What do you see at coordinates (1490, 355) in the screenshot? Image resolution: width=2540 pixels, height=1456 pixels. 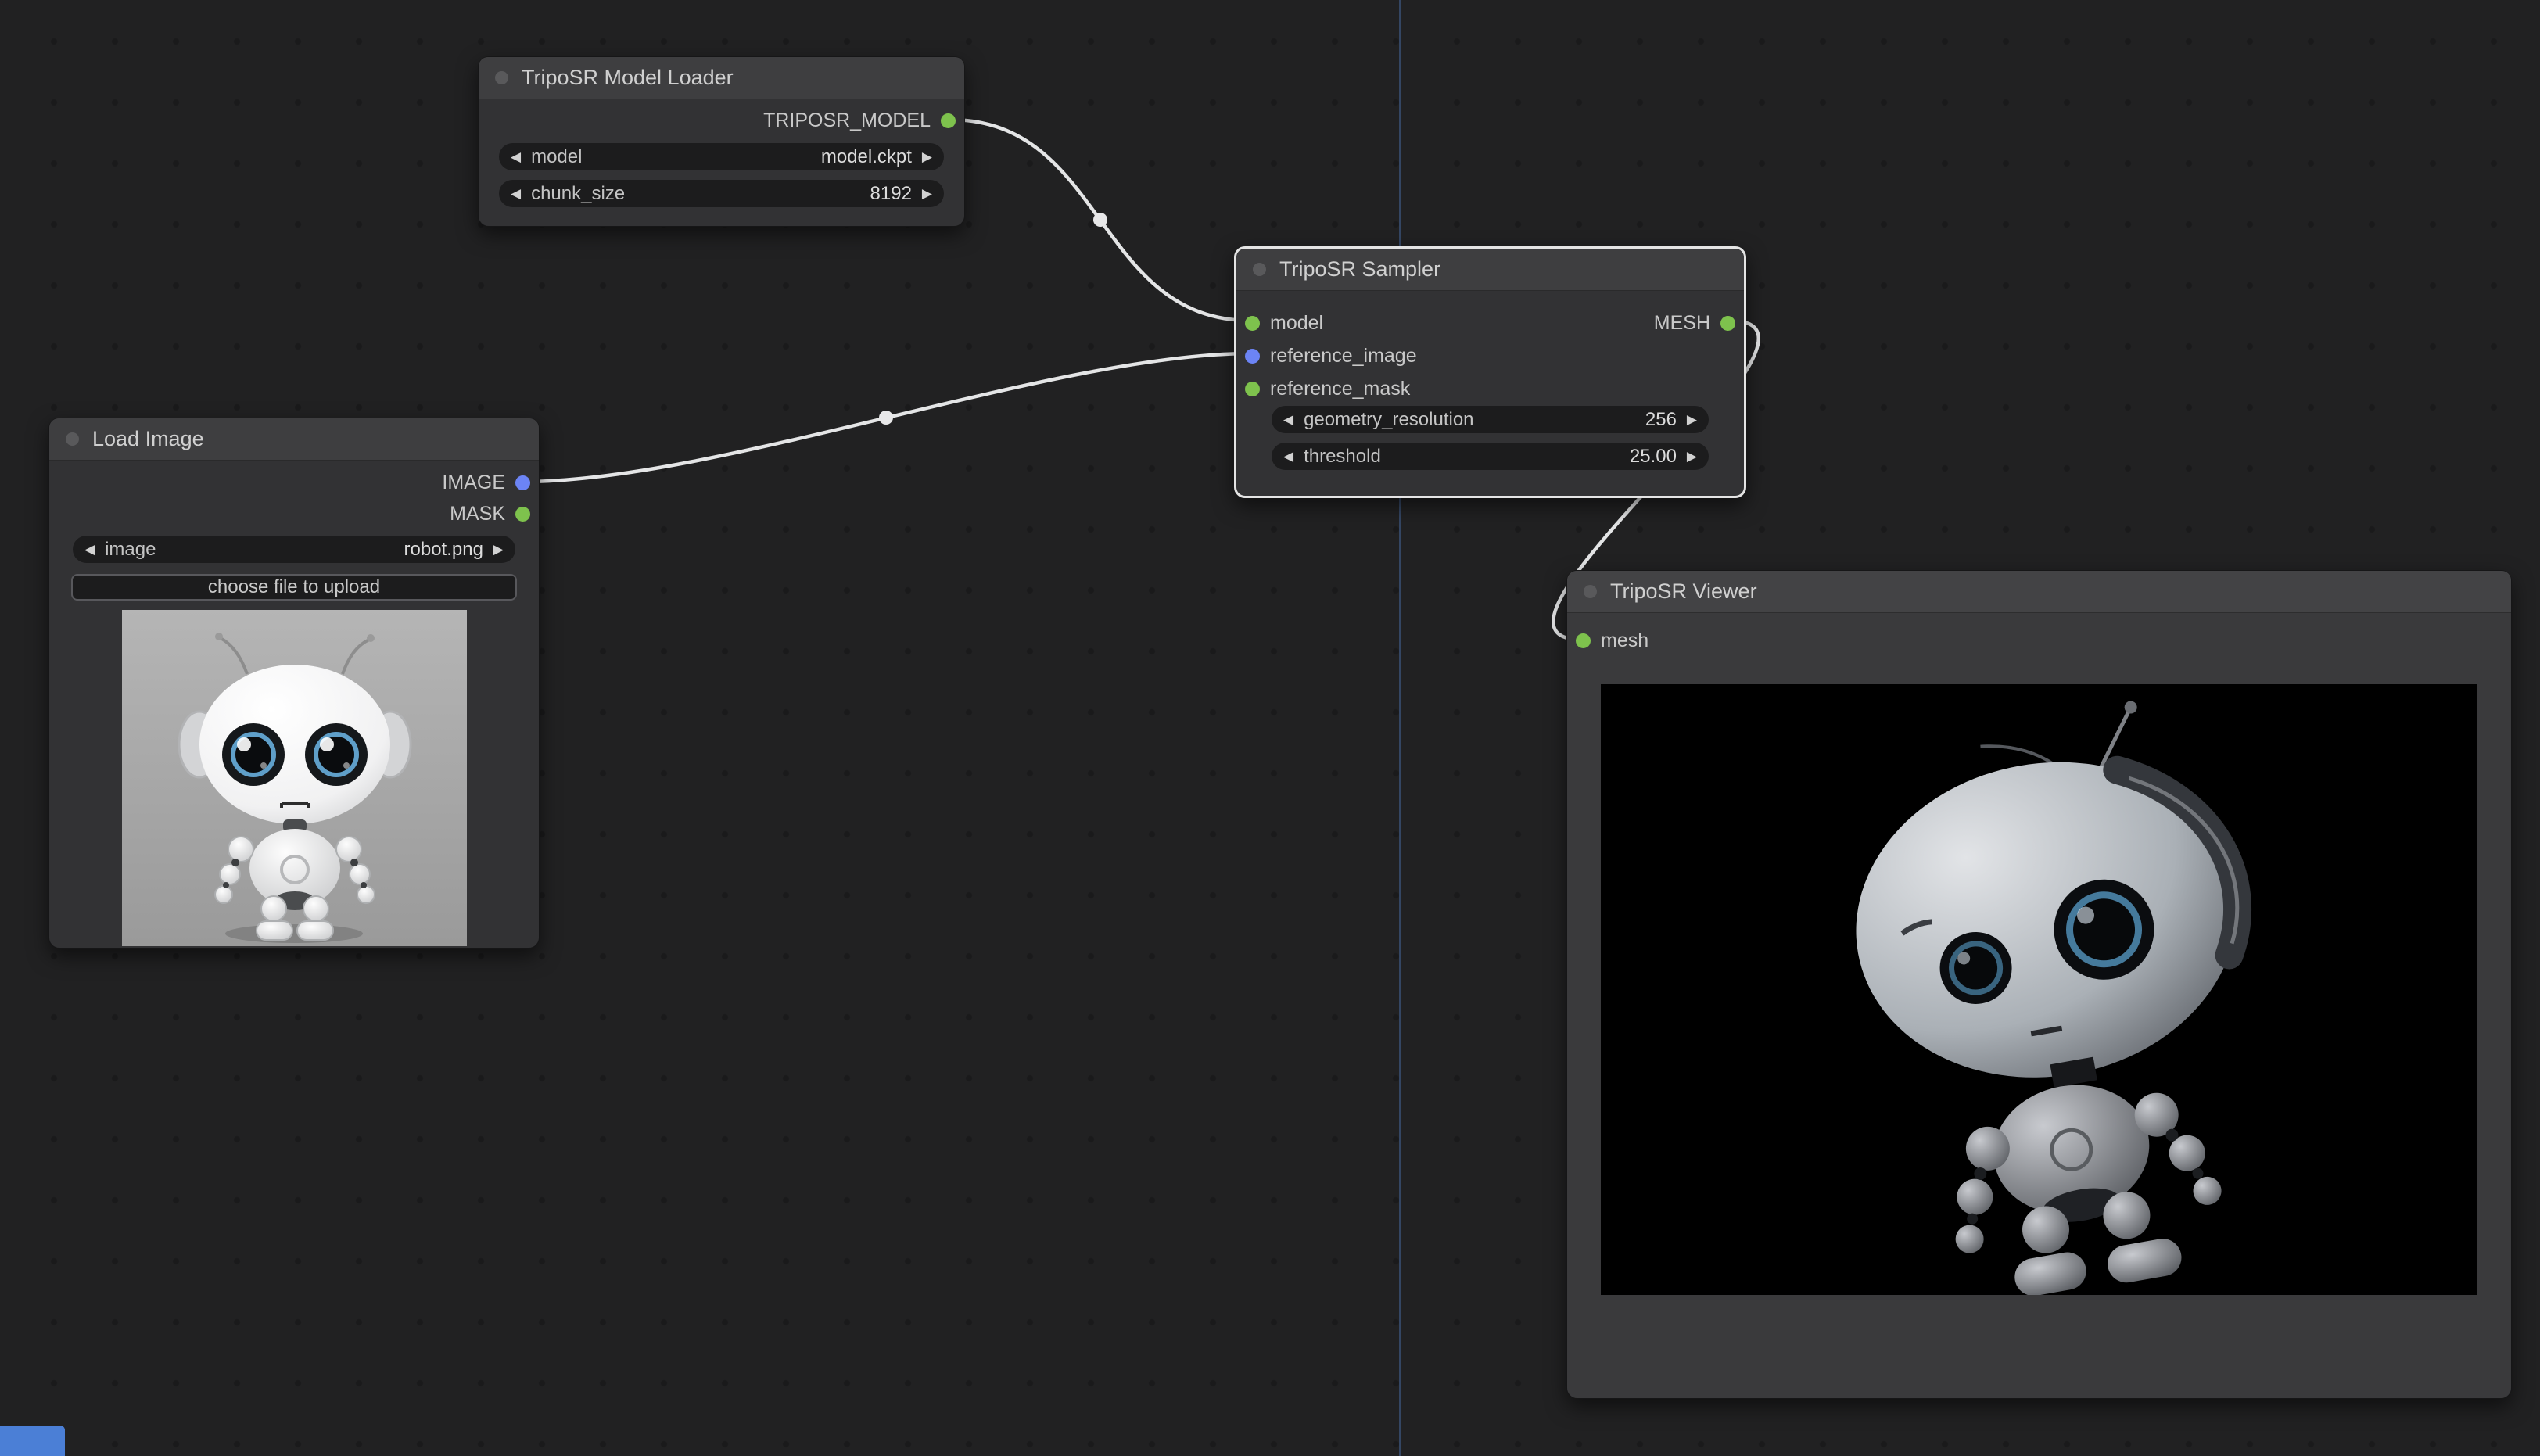 I see `input-row: reference_image` at bounding box center [1490, 355].